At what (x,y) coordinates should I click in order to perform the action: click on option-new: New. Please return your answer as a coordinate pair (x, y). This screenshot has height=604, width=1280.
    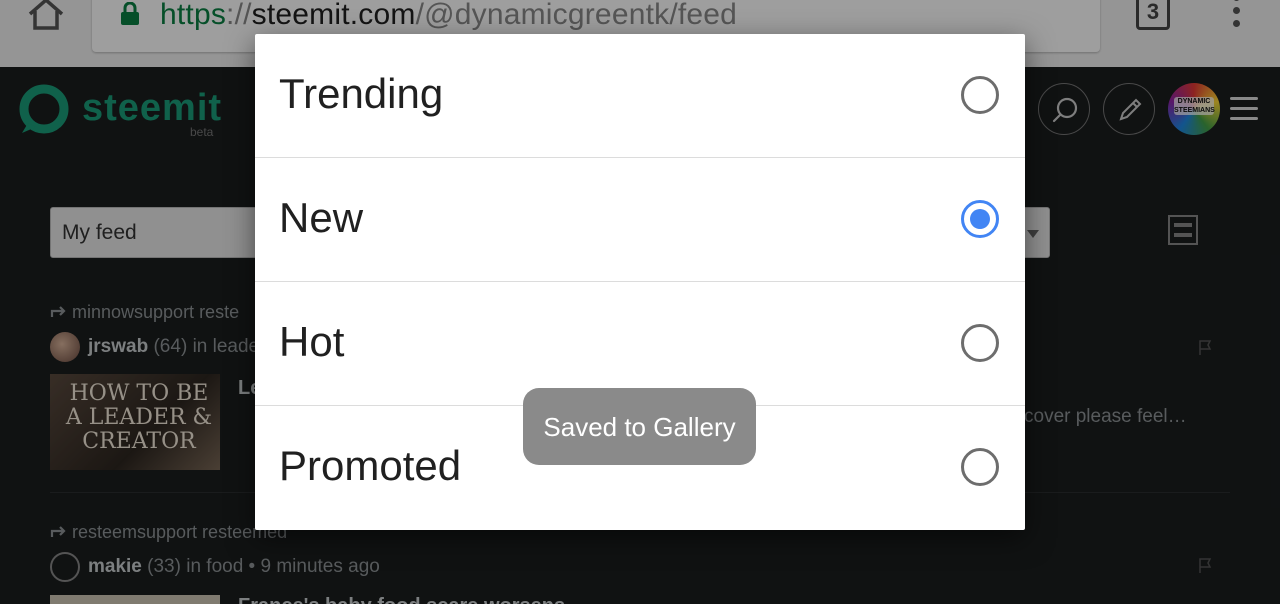
    Looking at the image, I should click on (640, 220).